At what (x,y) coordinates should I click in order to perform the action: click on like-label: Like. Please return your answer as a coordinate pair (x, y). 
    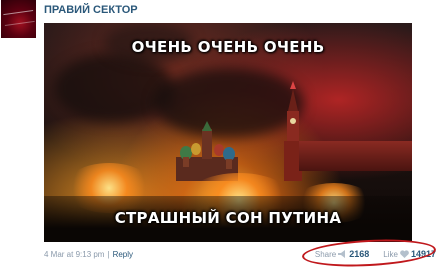
    Looking at the image, I should click on (390, 254).